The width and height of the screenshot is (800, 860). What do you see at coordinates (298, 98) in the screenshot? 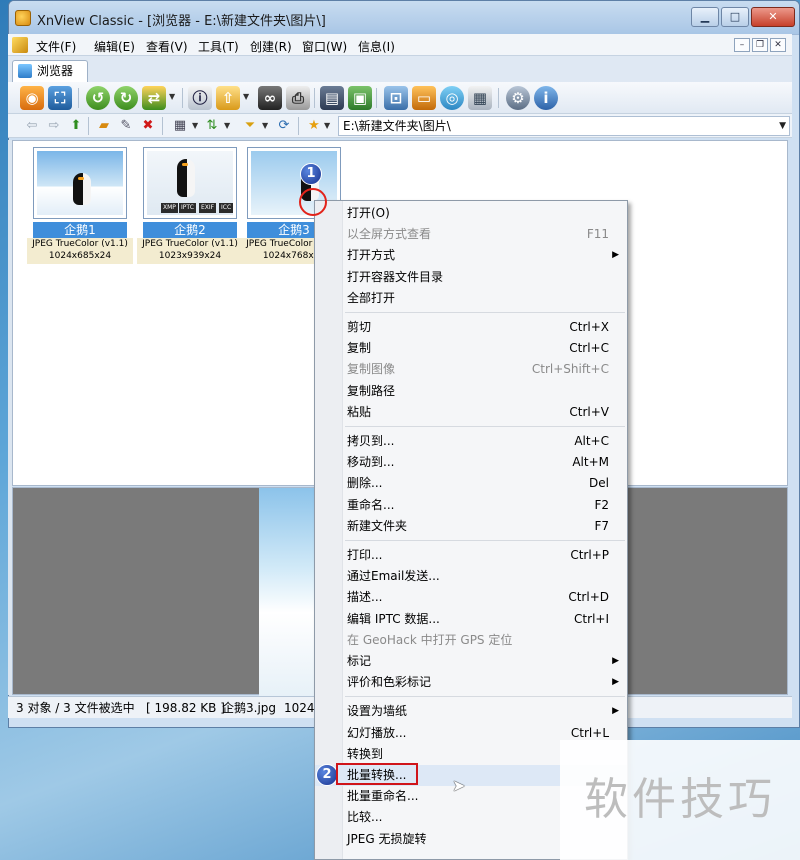
I see `print-icon: ⎙` at bounding box center [298, 98].